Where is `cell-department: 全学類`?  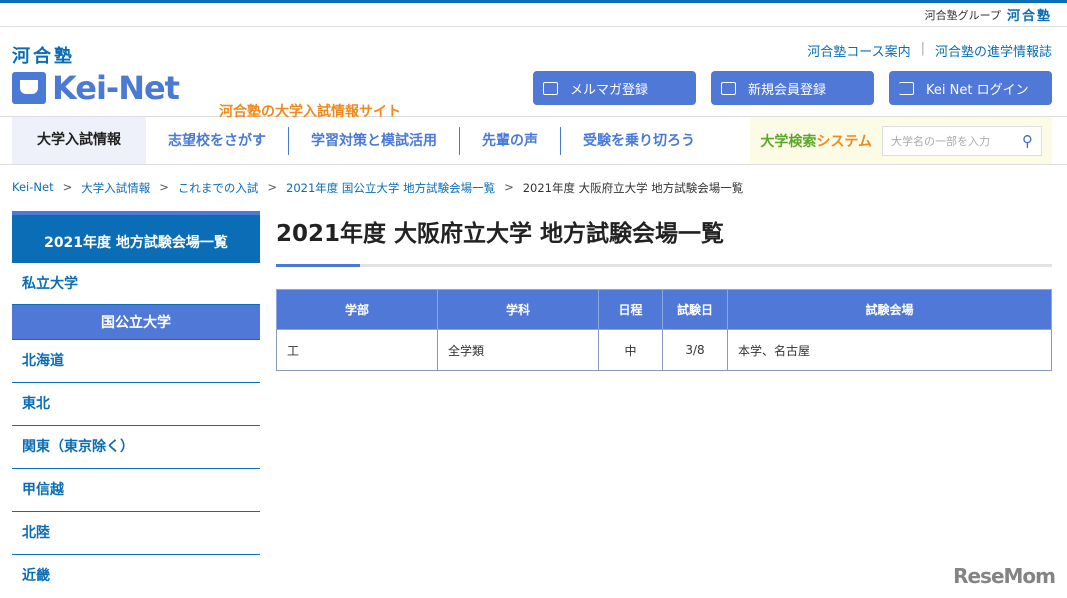 cell-department: 全学類 is located at coordinates (518, 350).